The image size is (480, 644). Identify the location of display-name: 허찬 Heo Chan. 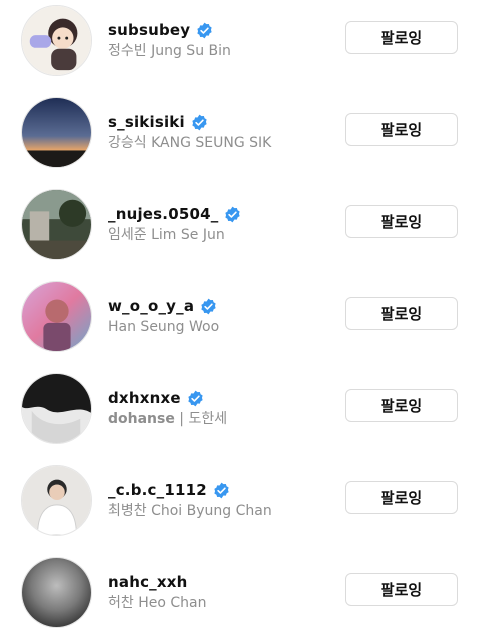
(157, 603).